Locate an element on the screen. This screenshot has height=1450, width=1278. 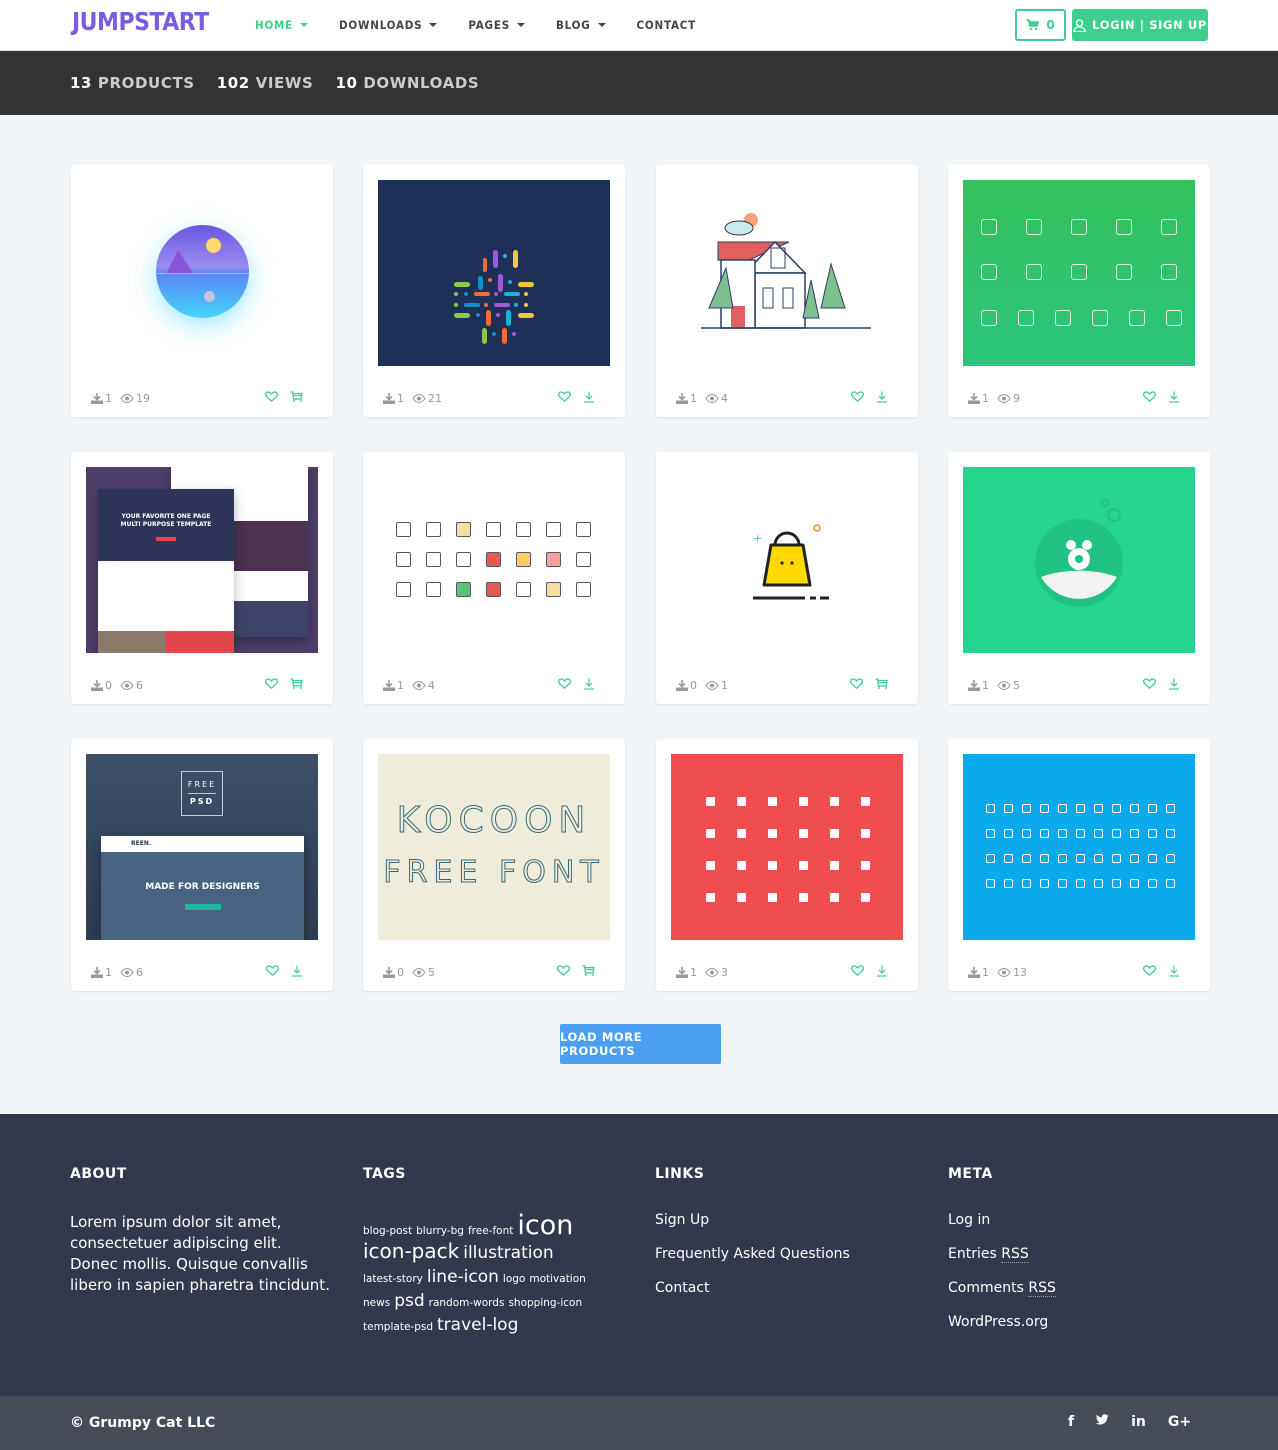
tag-link: latest-story is located at coordinates (393, 1279).